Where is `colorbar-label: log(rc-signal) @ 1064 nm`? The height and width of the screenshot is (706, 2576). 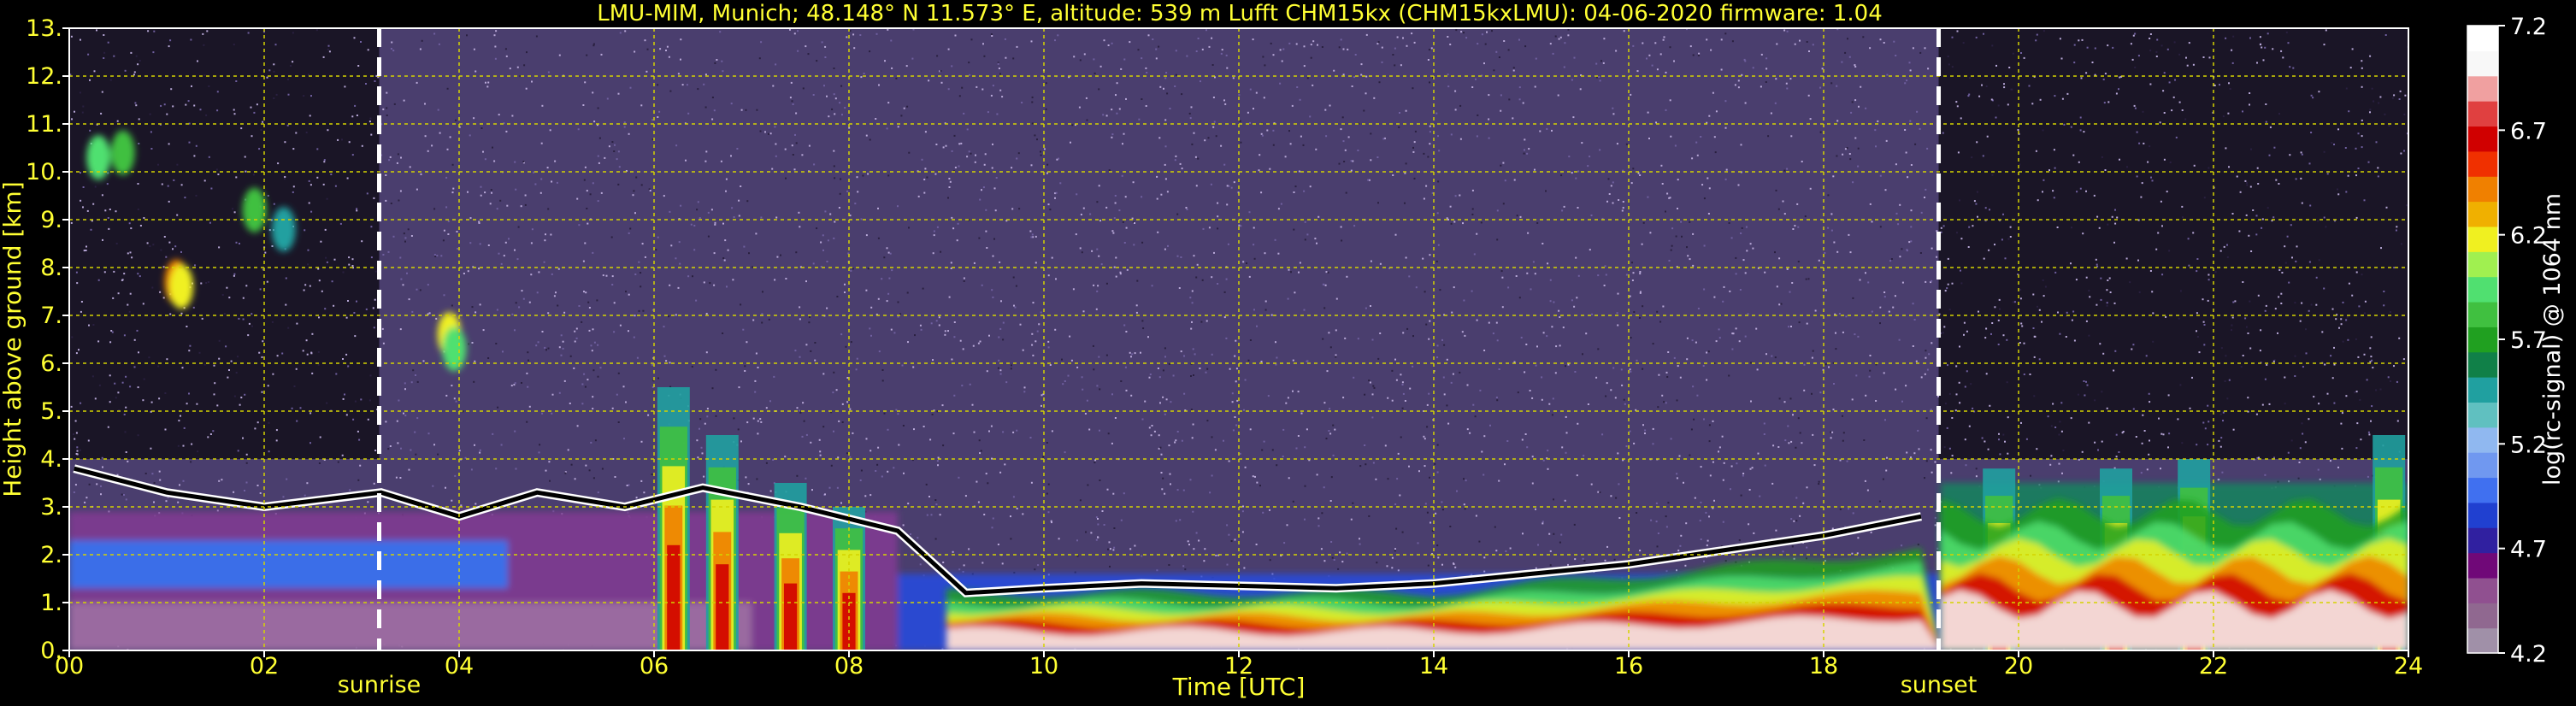 colorbar-label: log(rc-signal) @ 1064 nm is located at coordinates (2552, 339).